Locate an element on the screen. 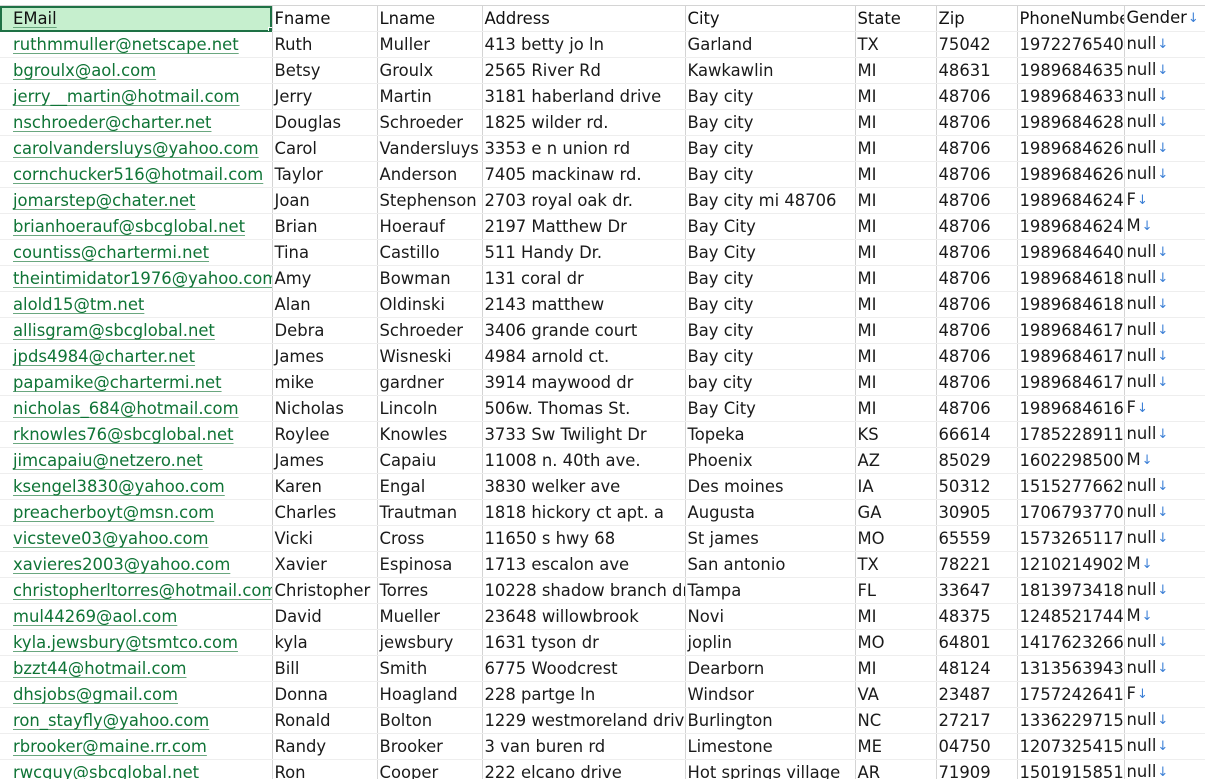  email-link: theintimidator1976@yahoo.com is located at coordinates (142, 278).